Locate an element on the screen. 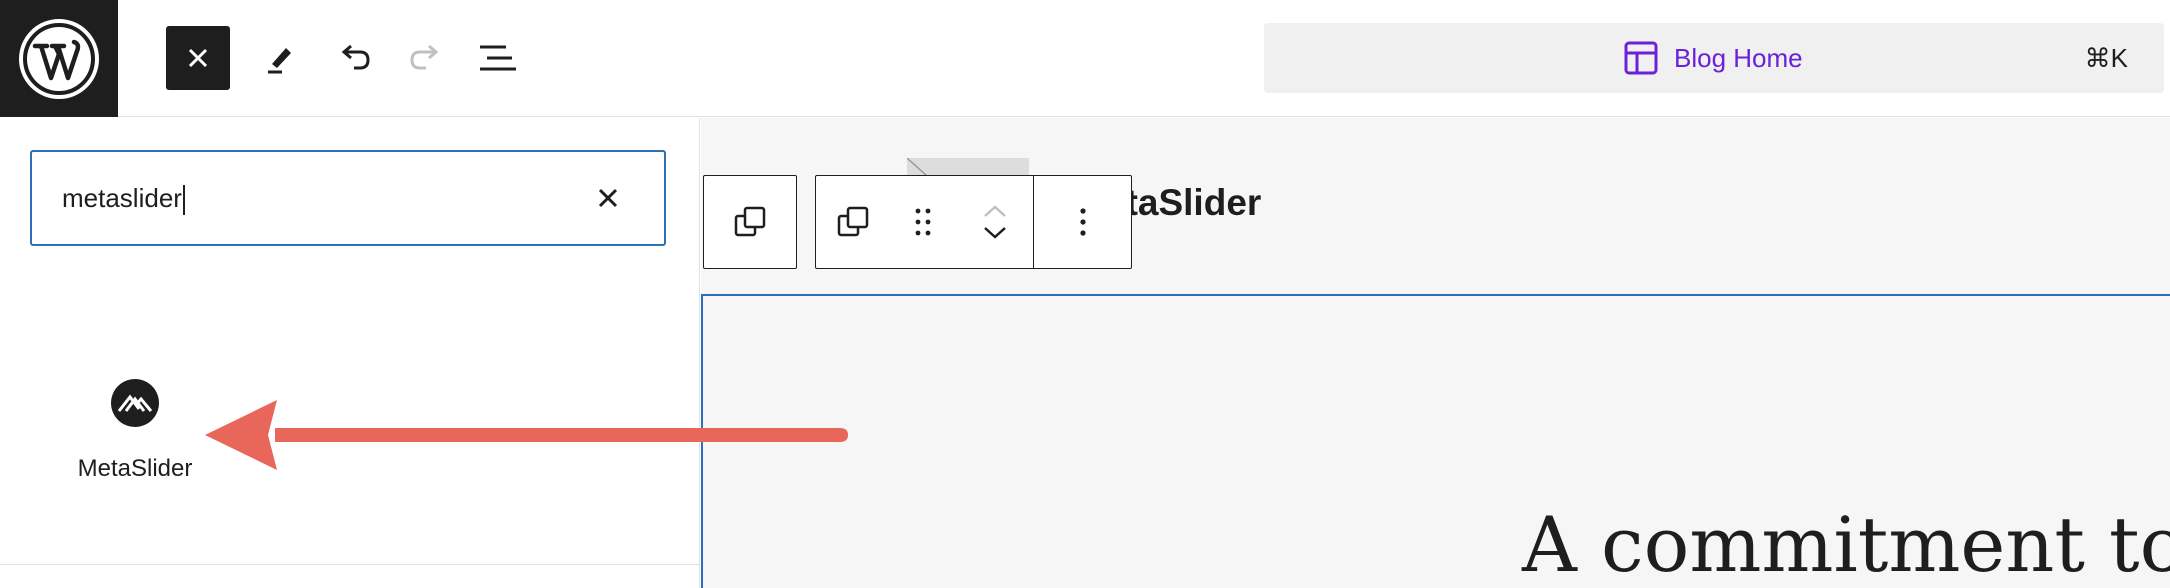 The height and width of the screenshot is (588, 2170). block-search-input: metaslider is located at coordinates (348, 198).